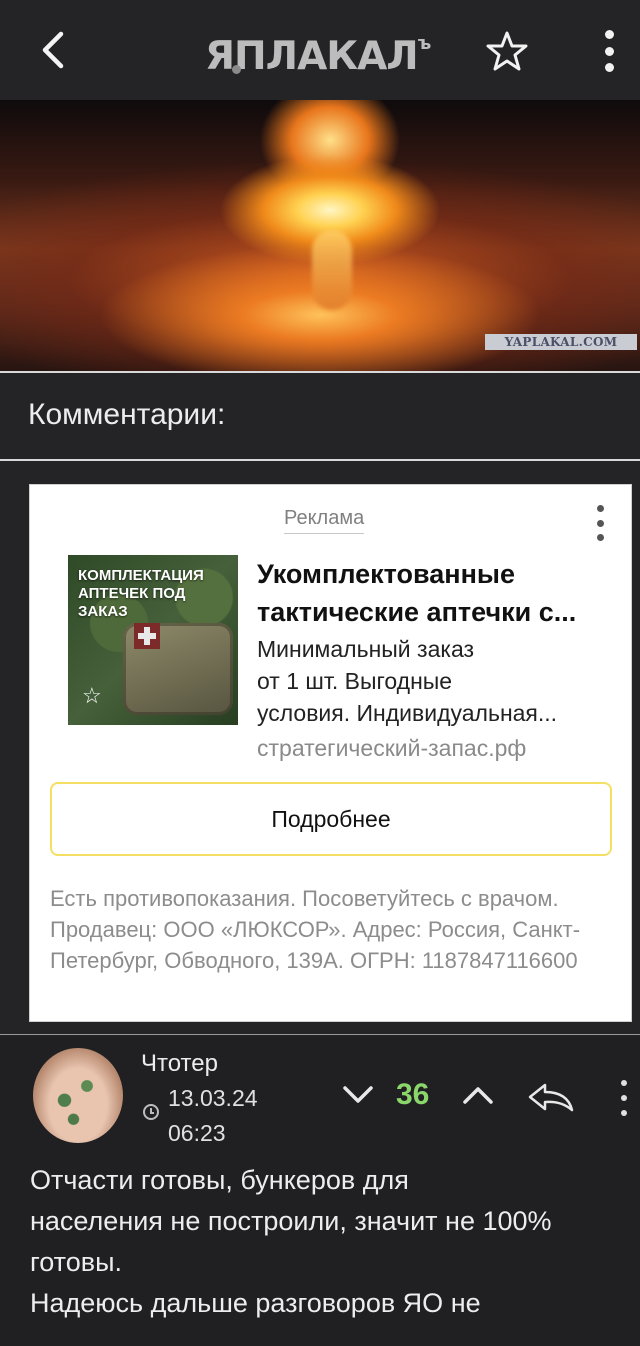 This screenshot has width=640, height=1346. Describe the element at coordinates (391, 748) in the screenshot. I see `ad-domain: стратегический-запас.рф` at that location.